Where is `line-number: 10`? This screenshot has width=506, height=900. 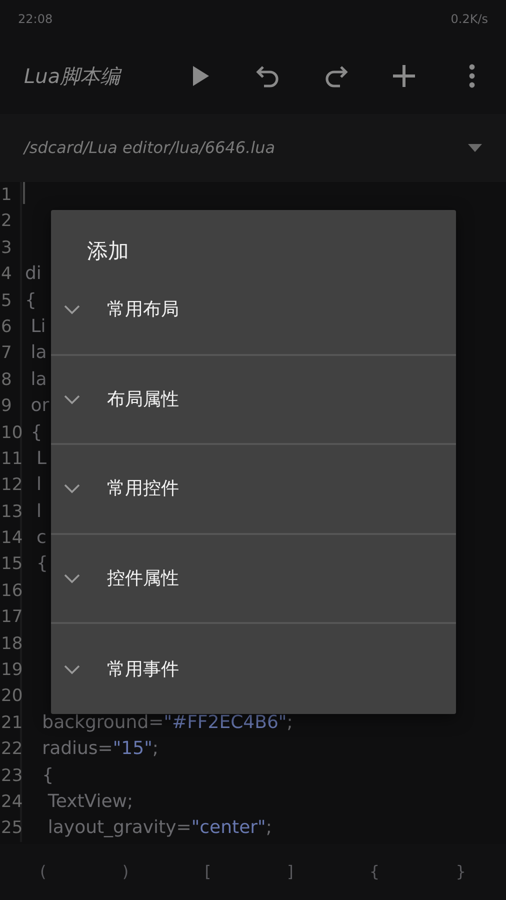
line-number: 10 is located at coordinates (11, 433).